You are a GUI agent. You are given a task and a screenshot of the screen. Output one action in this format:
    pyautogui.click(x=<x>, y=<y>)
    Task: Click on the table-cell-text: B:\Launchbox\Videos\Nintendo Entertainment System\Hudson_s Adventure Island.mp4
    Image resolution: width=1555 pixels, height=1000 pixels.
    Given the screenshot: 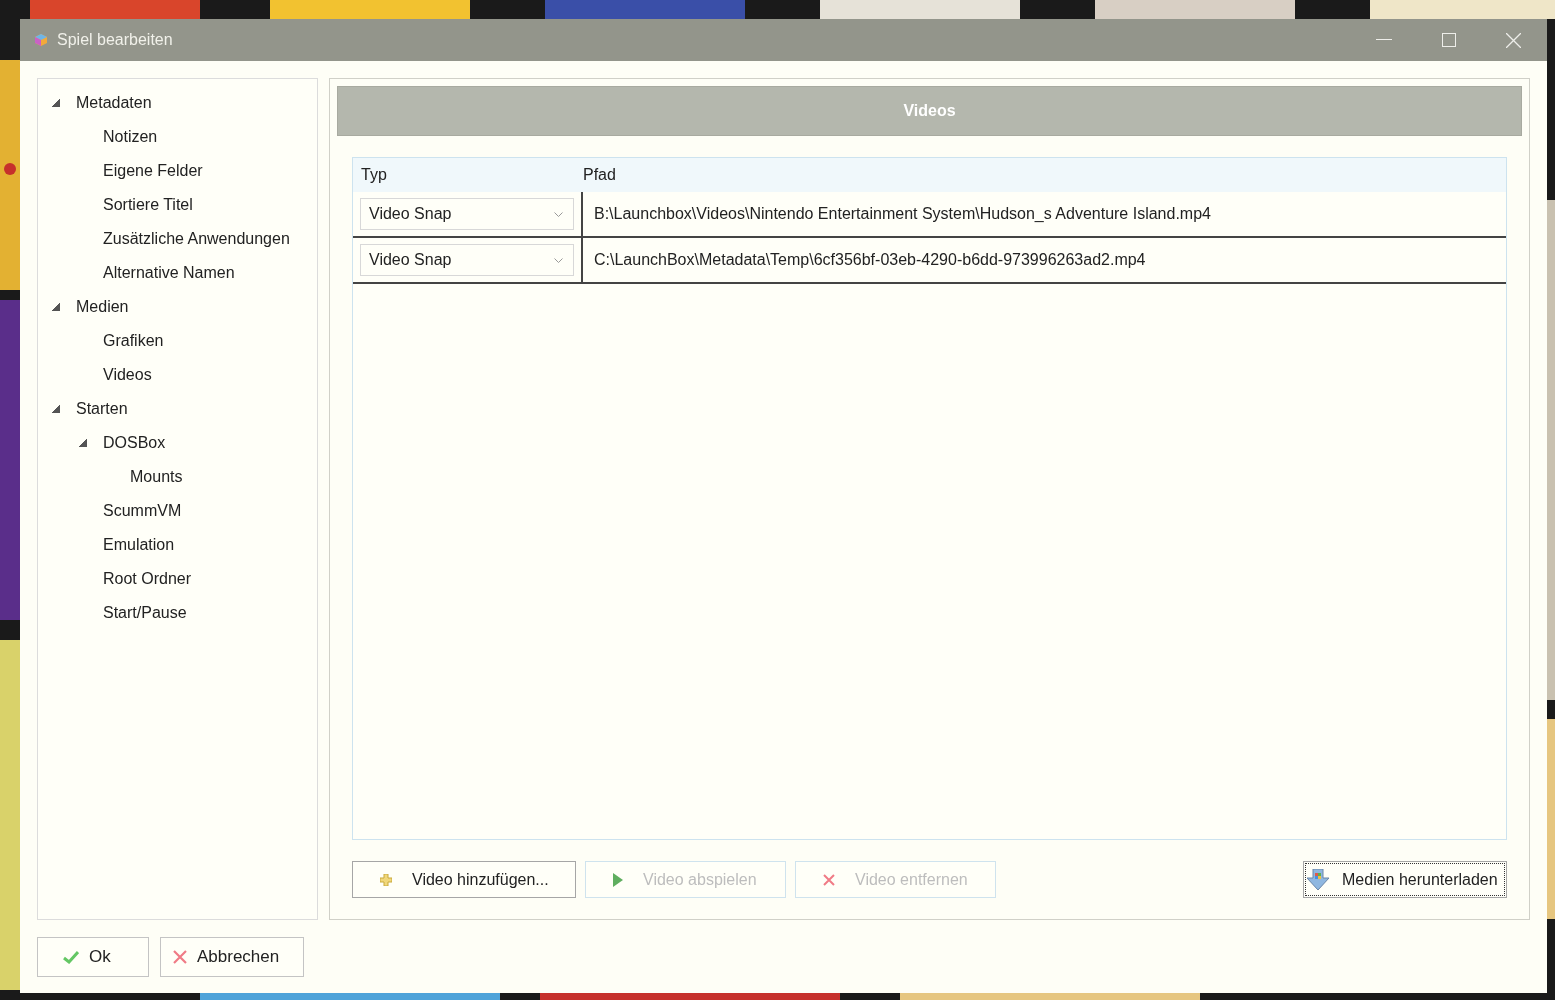 What is the action you would take?
    pyautogui.click(x=902, y=214)
    